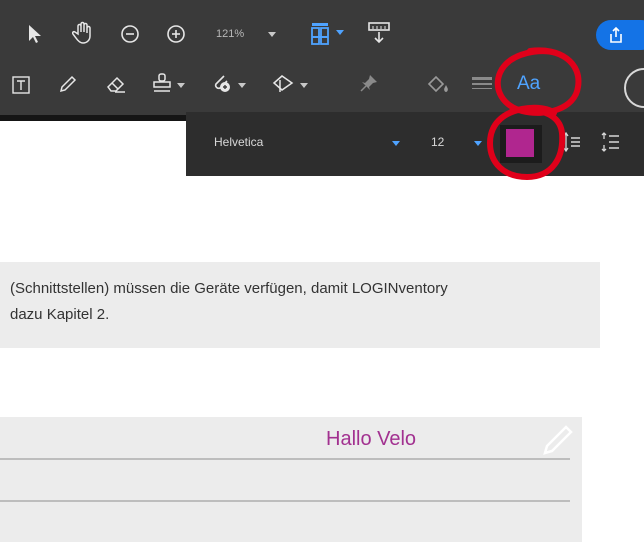 The height and width of the screenshot is (542, 644). Describe the element at coordinates (272, 34) in the screenshot. I see `zoom-dropdown-icon` at that location.